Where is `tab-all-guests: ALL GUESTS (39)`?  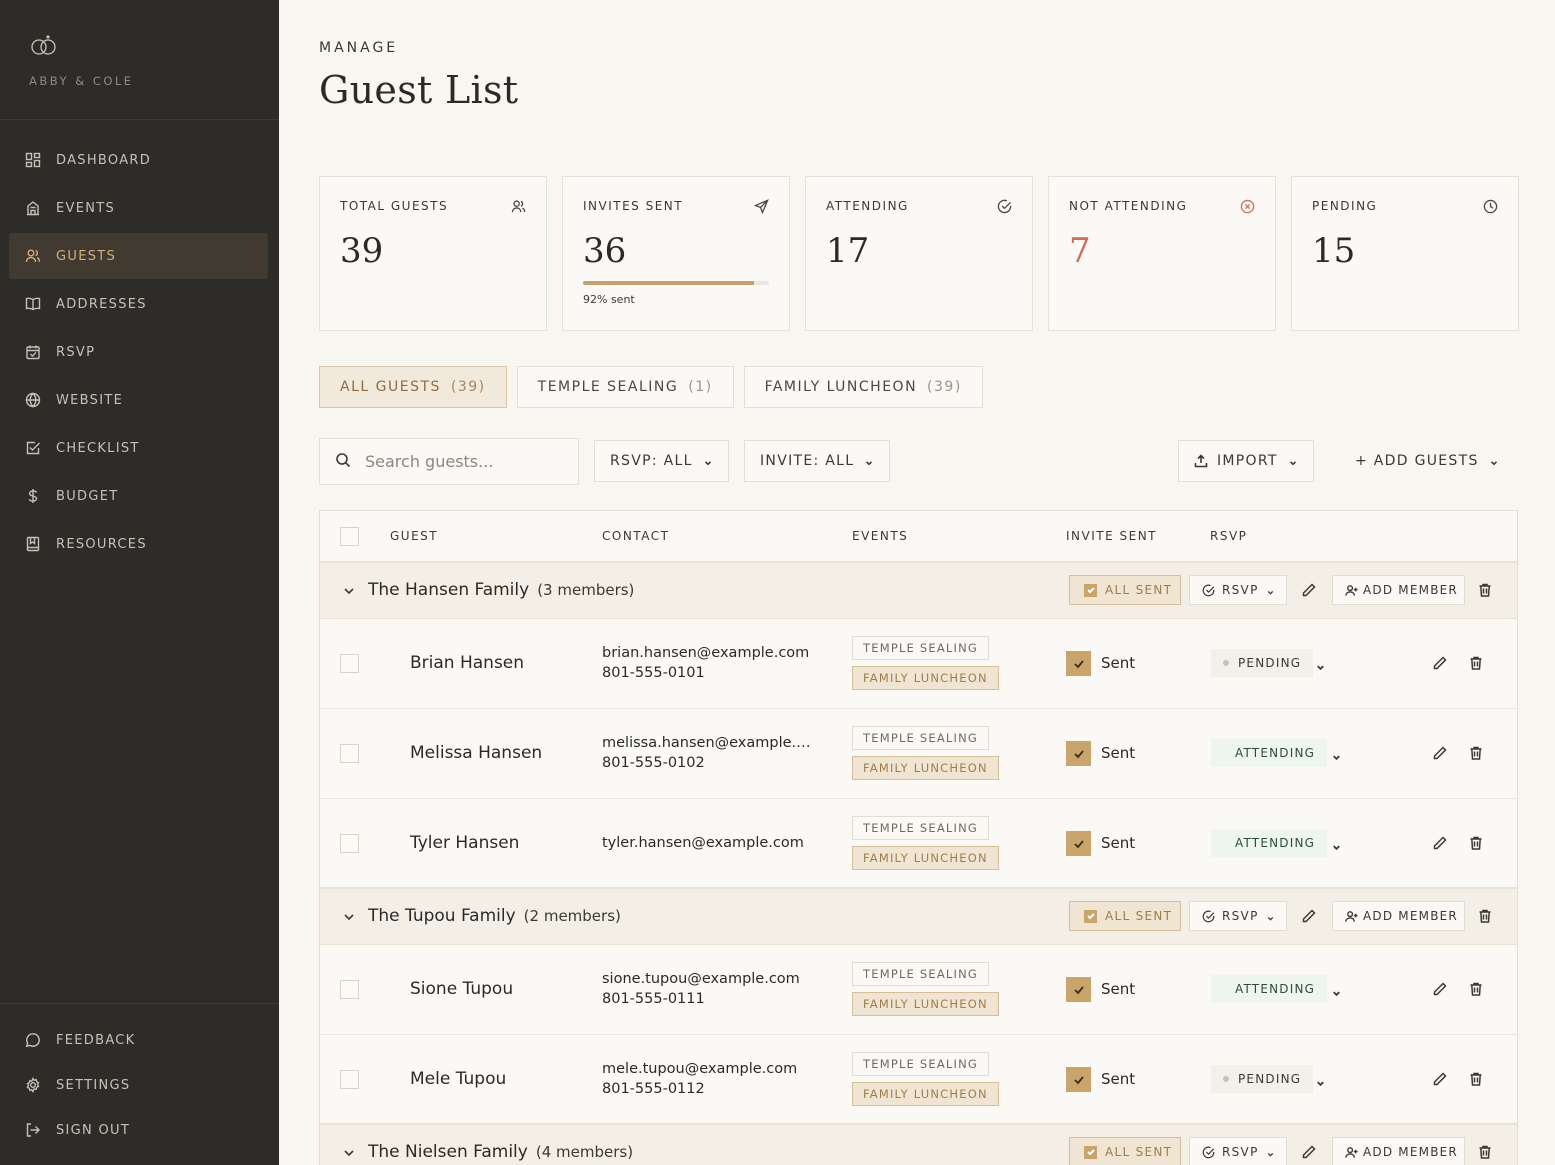 tab-all-guests: ALL GUESTS (39) is located at coordinates (413, 387).